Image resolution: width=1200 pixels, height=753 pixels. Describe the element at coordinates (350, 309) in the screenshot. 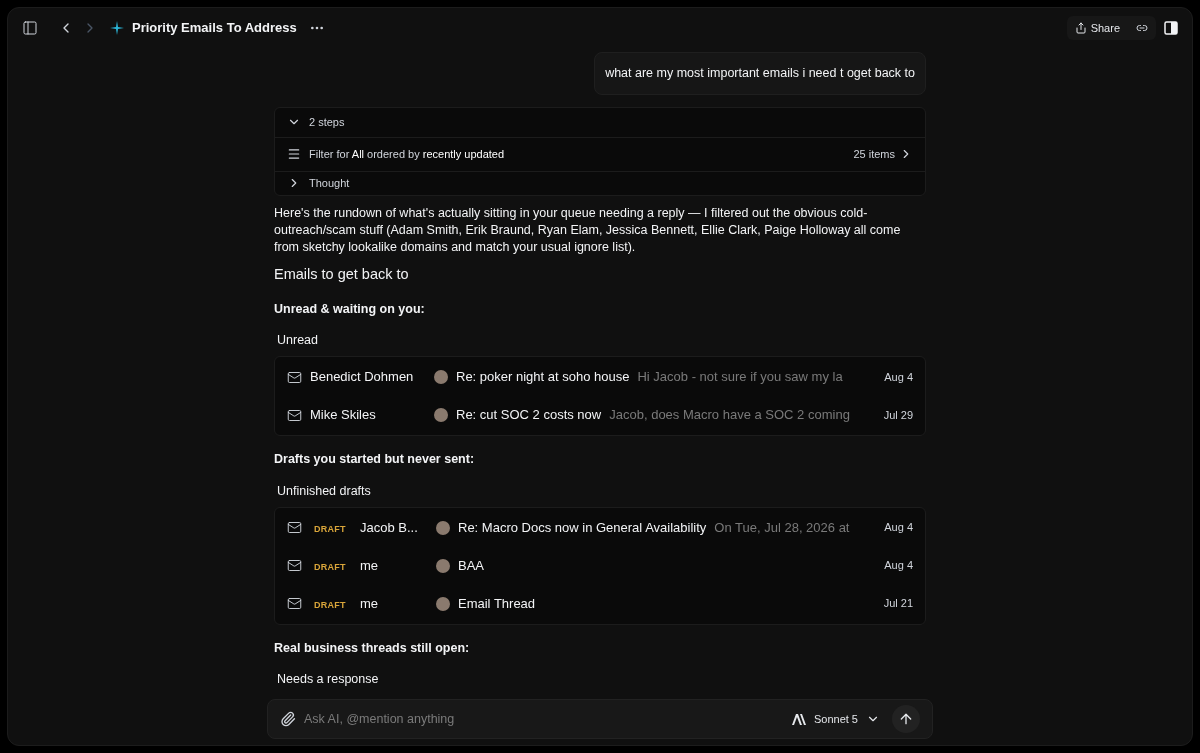

I see `section-heading: Unread & waiting on you:` at that location.